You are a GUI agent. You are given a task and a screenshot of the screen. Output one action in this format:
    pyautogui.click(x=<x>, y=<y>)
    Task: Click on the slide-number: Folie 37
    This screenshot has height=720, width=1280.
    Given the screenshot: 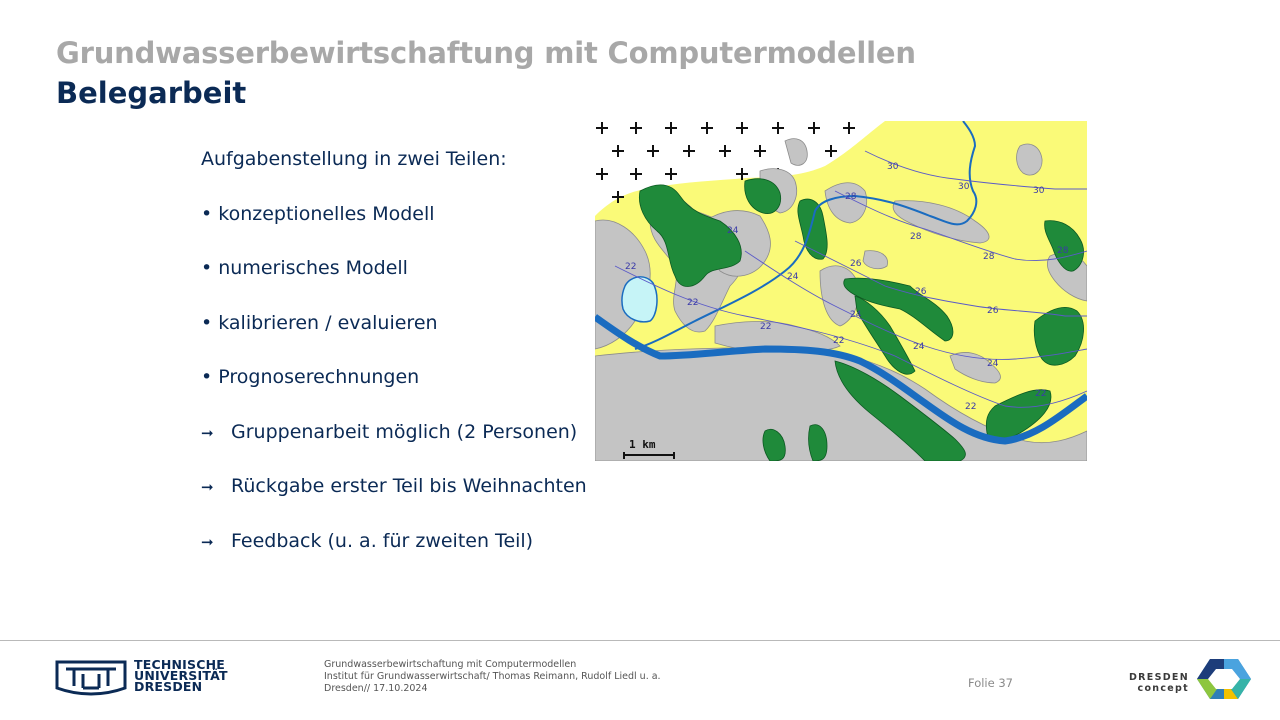 What is the action you would take?
    pyautogui.click(x=990, y=683)
    